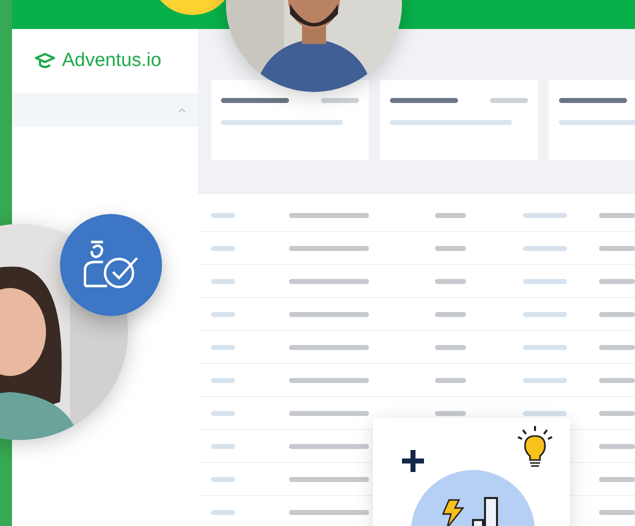 The width and height of the screenshot is (635, 526). What do you see at coordinates (413, 461) in the screenshot?
I see `plus-icon` at bounding box center [413, 461].